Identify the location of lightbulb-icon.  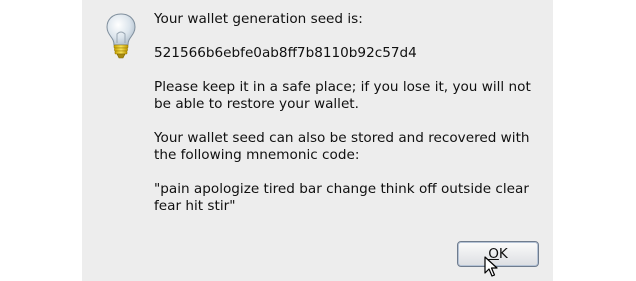
(121, 36).